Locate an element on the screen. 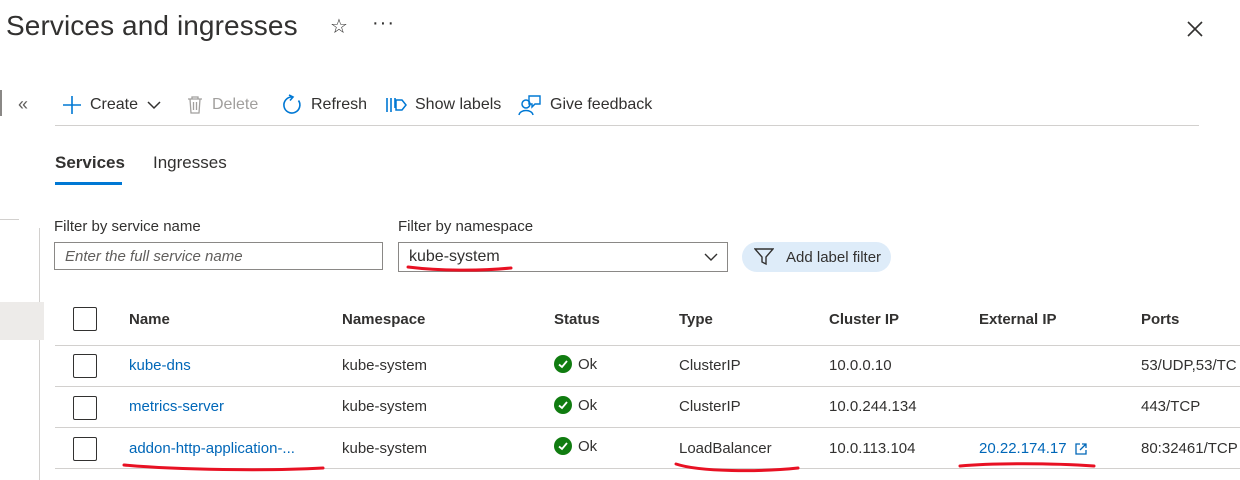 The height and width of the screenshot is (480, 1240). external-ip-link: 20.22.174.17 is located at coordinates (1033, 448).